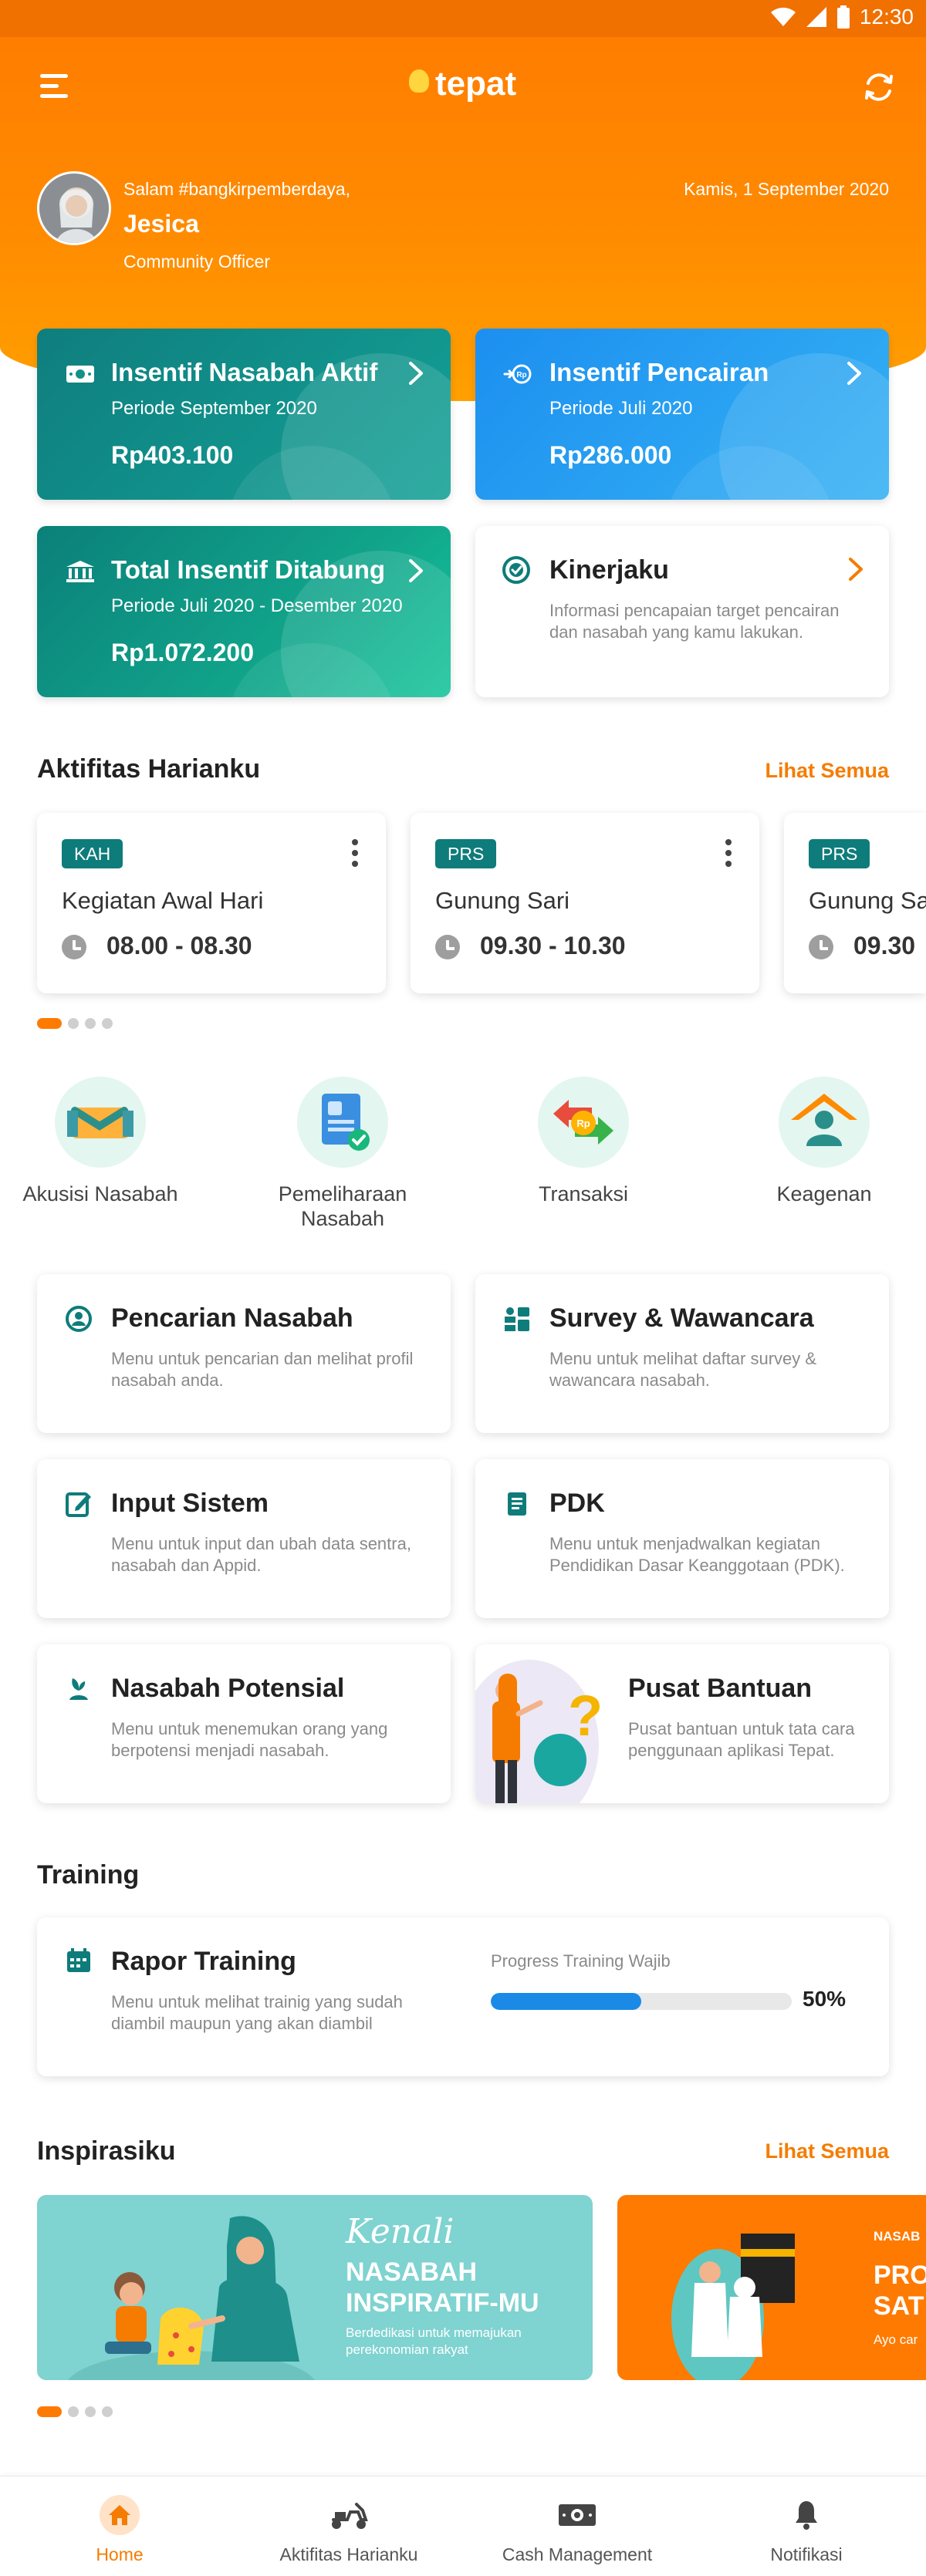  I want to click on nav-aktifitas-harianku: Aktifitas Harianku, so click(348, 2529).